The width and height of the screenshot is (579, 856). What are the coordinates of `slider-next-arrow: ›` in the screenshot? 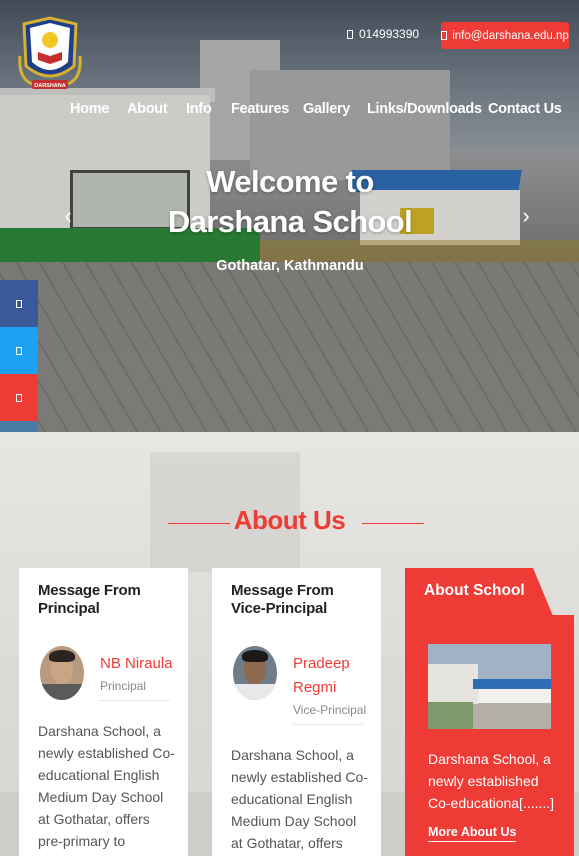 It's located at (526, 216).